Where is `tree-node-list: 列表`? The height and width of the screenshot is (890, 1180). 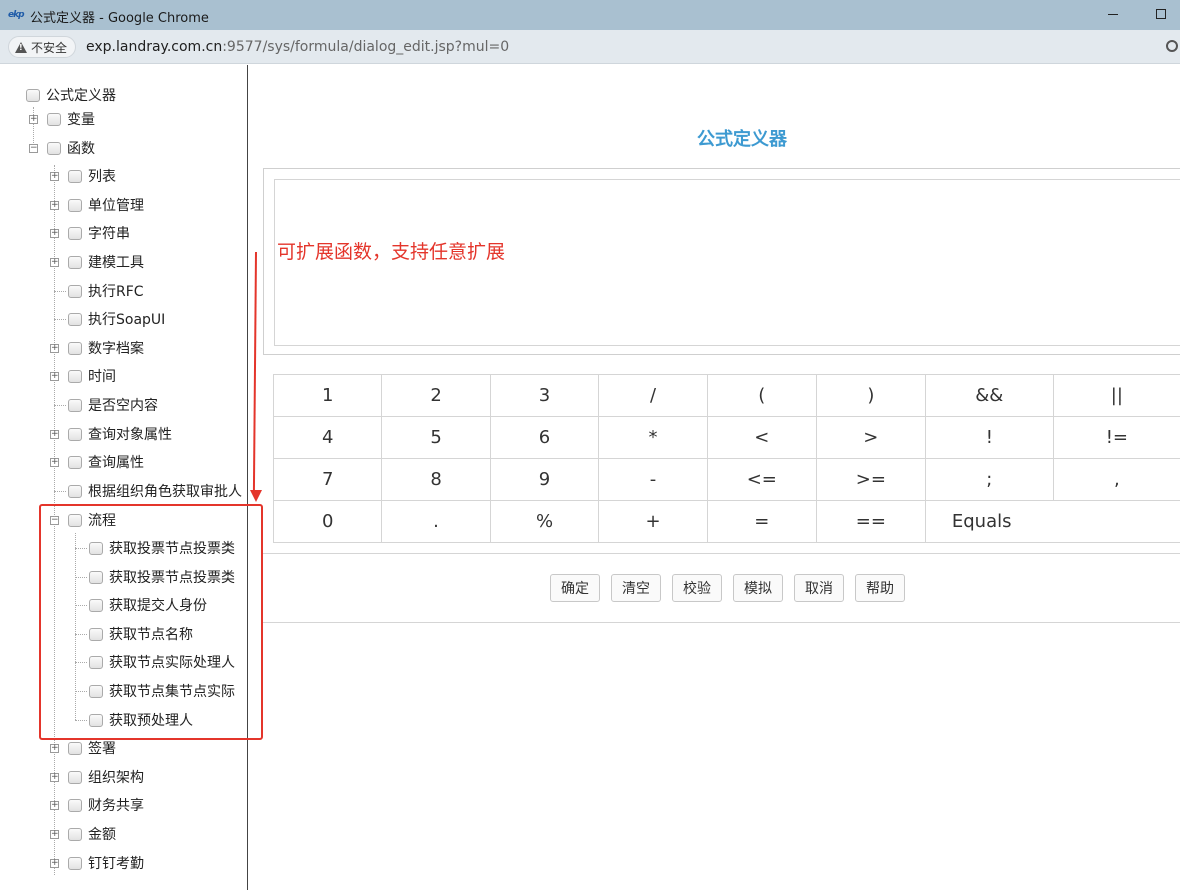 tree-node-list: 列表 is located at coordinates (92, 176).